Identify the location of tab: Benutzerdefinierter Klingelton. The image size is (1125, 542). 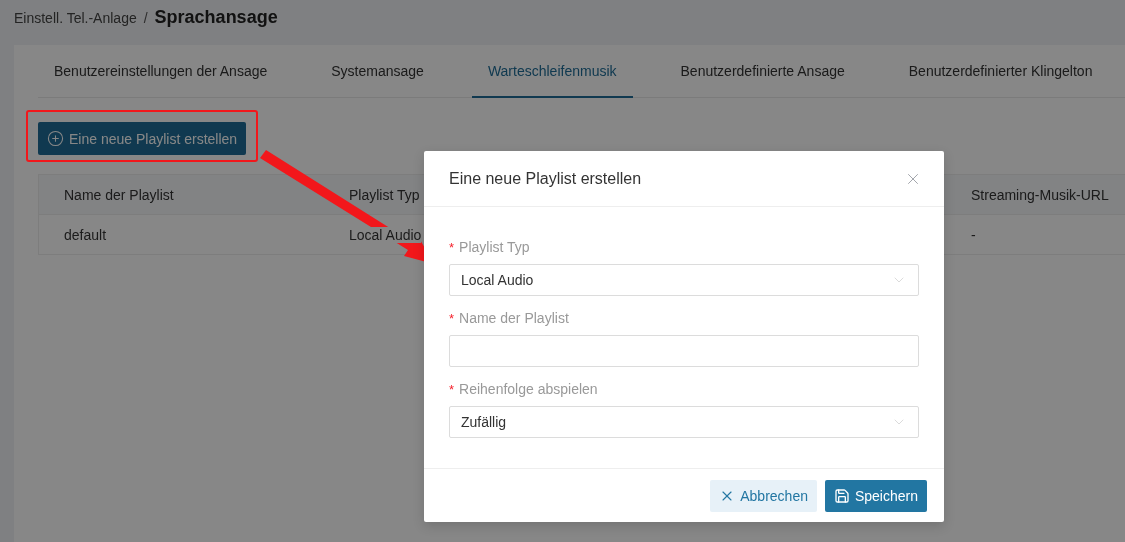
(1000, 71).